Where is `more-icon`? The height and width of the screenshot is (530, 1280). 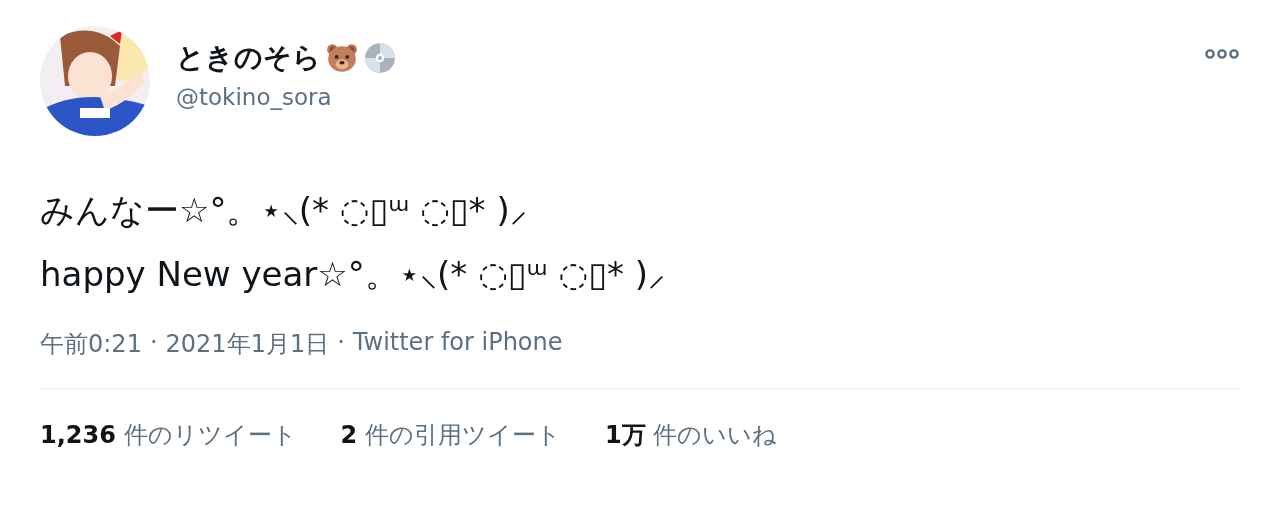 more-icon is located at coordinates (1222, 54).